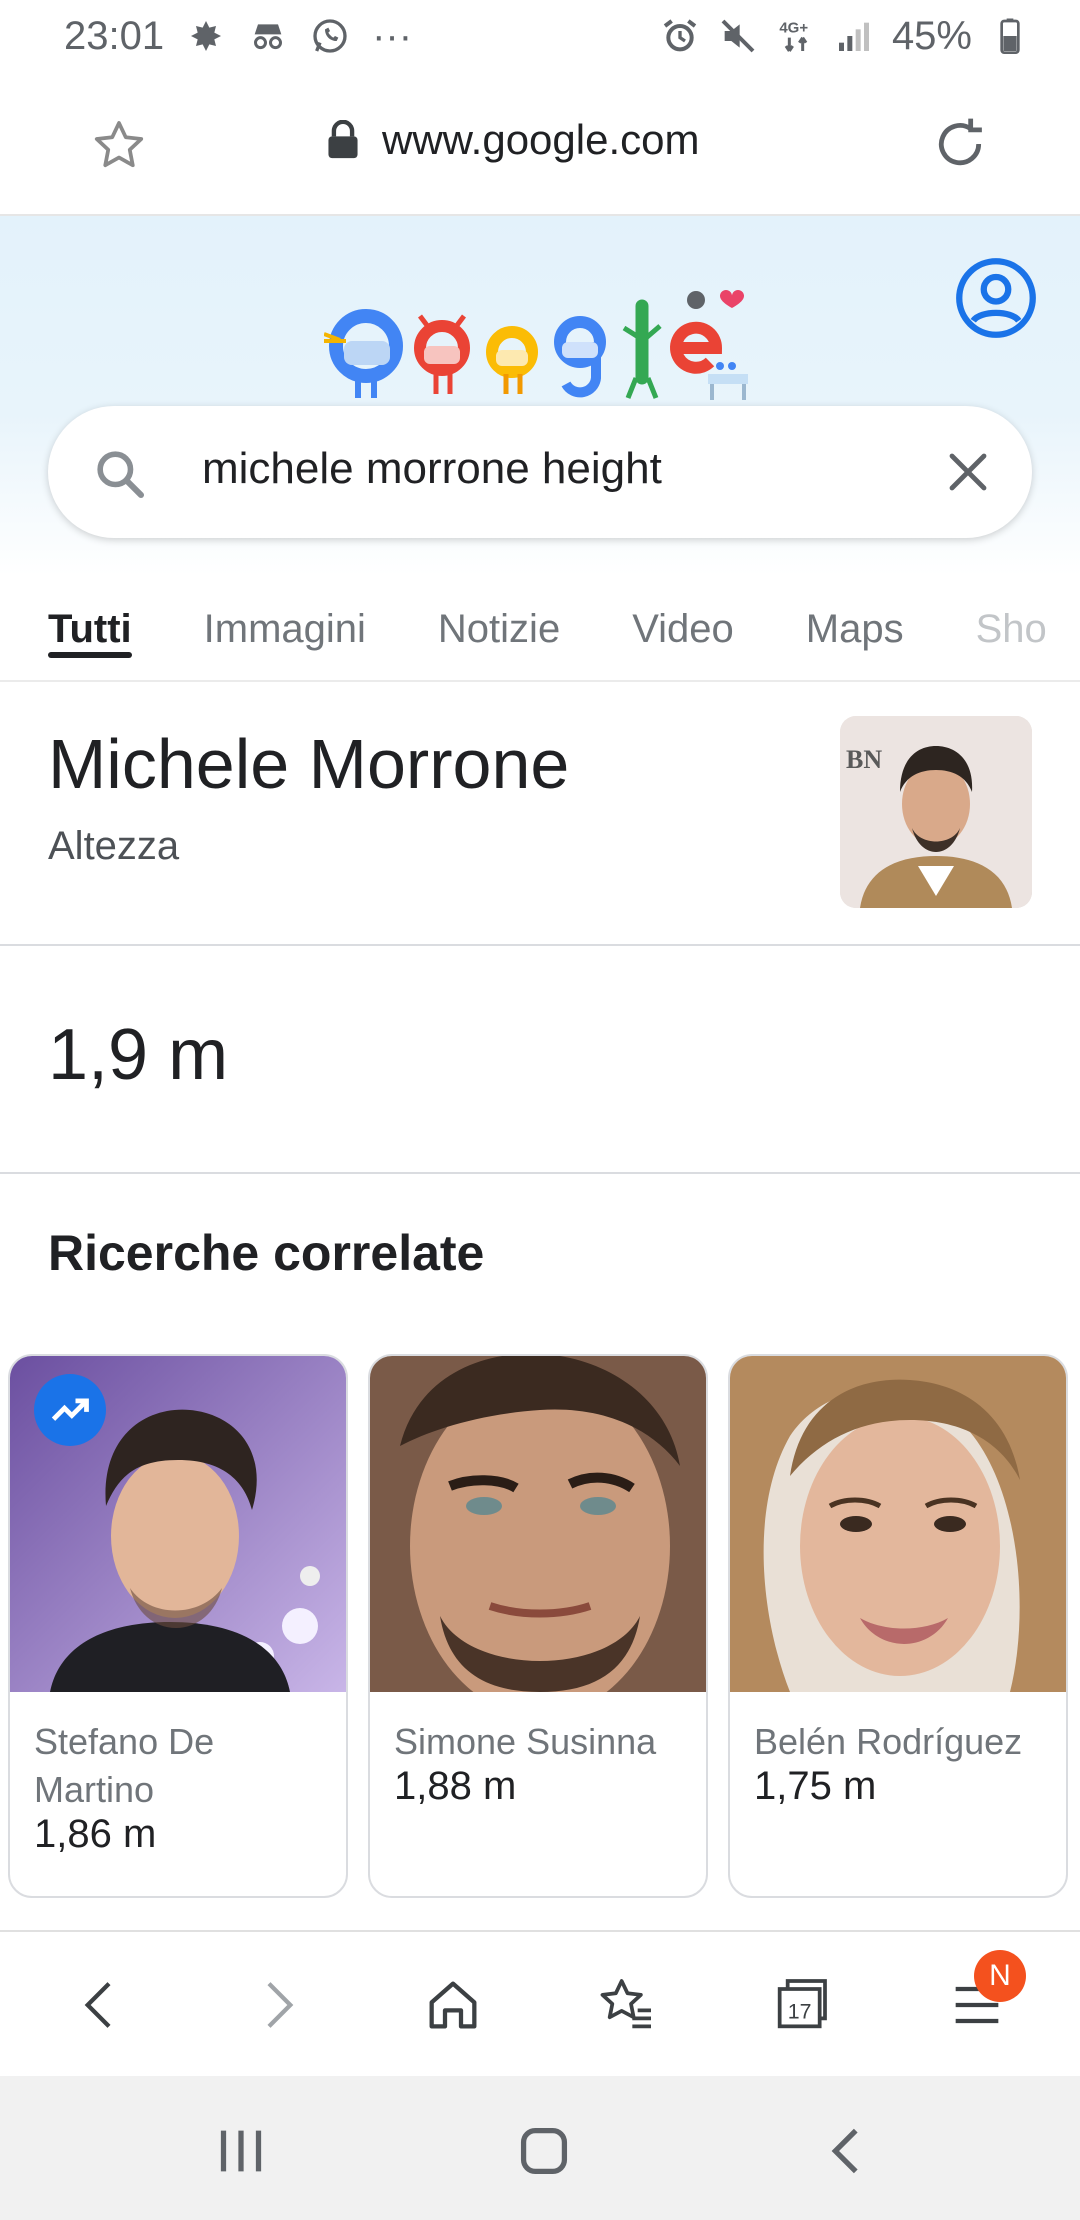 The height and width of the screenshot is (2220, 1080). Describe the element at coordinates (119, 146) in the screenshot. I see `bookmark-star-icon` at that location.